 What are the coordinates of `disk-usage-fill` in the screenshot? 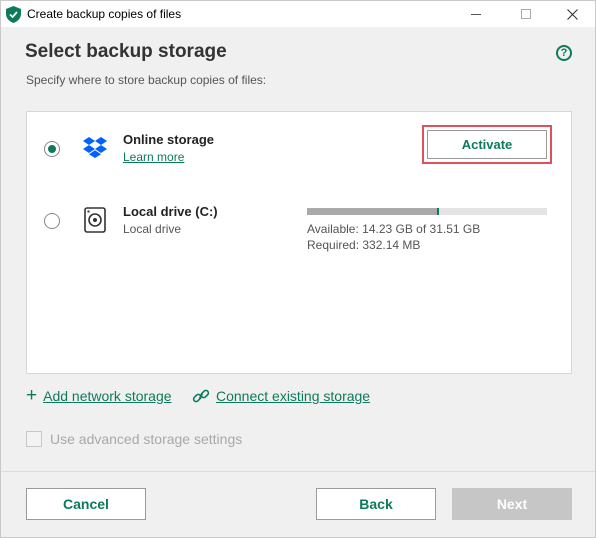 It's located at (373, 211).